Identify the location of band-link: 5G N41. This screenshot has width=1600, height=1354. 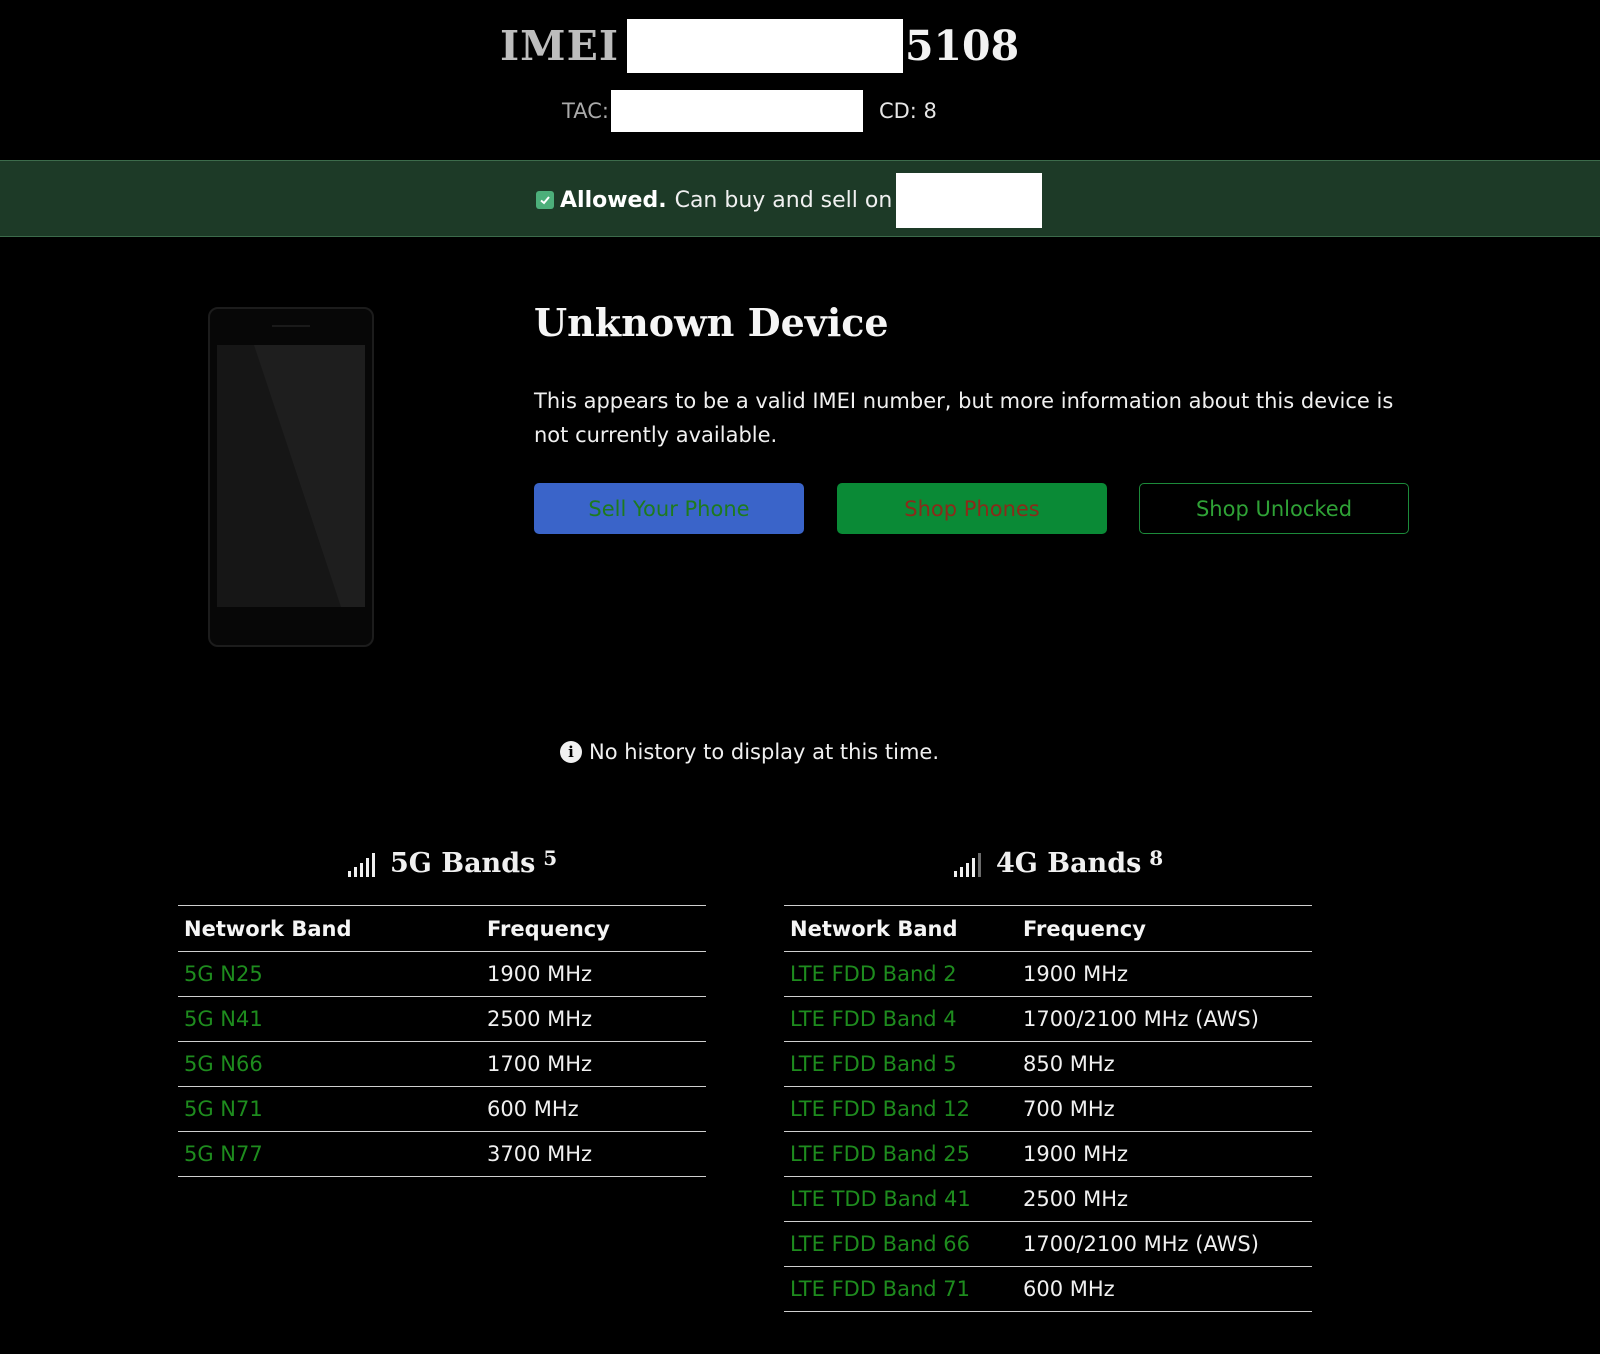
(329, 1019).